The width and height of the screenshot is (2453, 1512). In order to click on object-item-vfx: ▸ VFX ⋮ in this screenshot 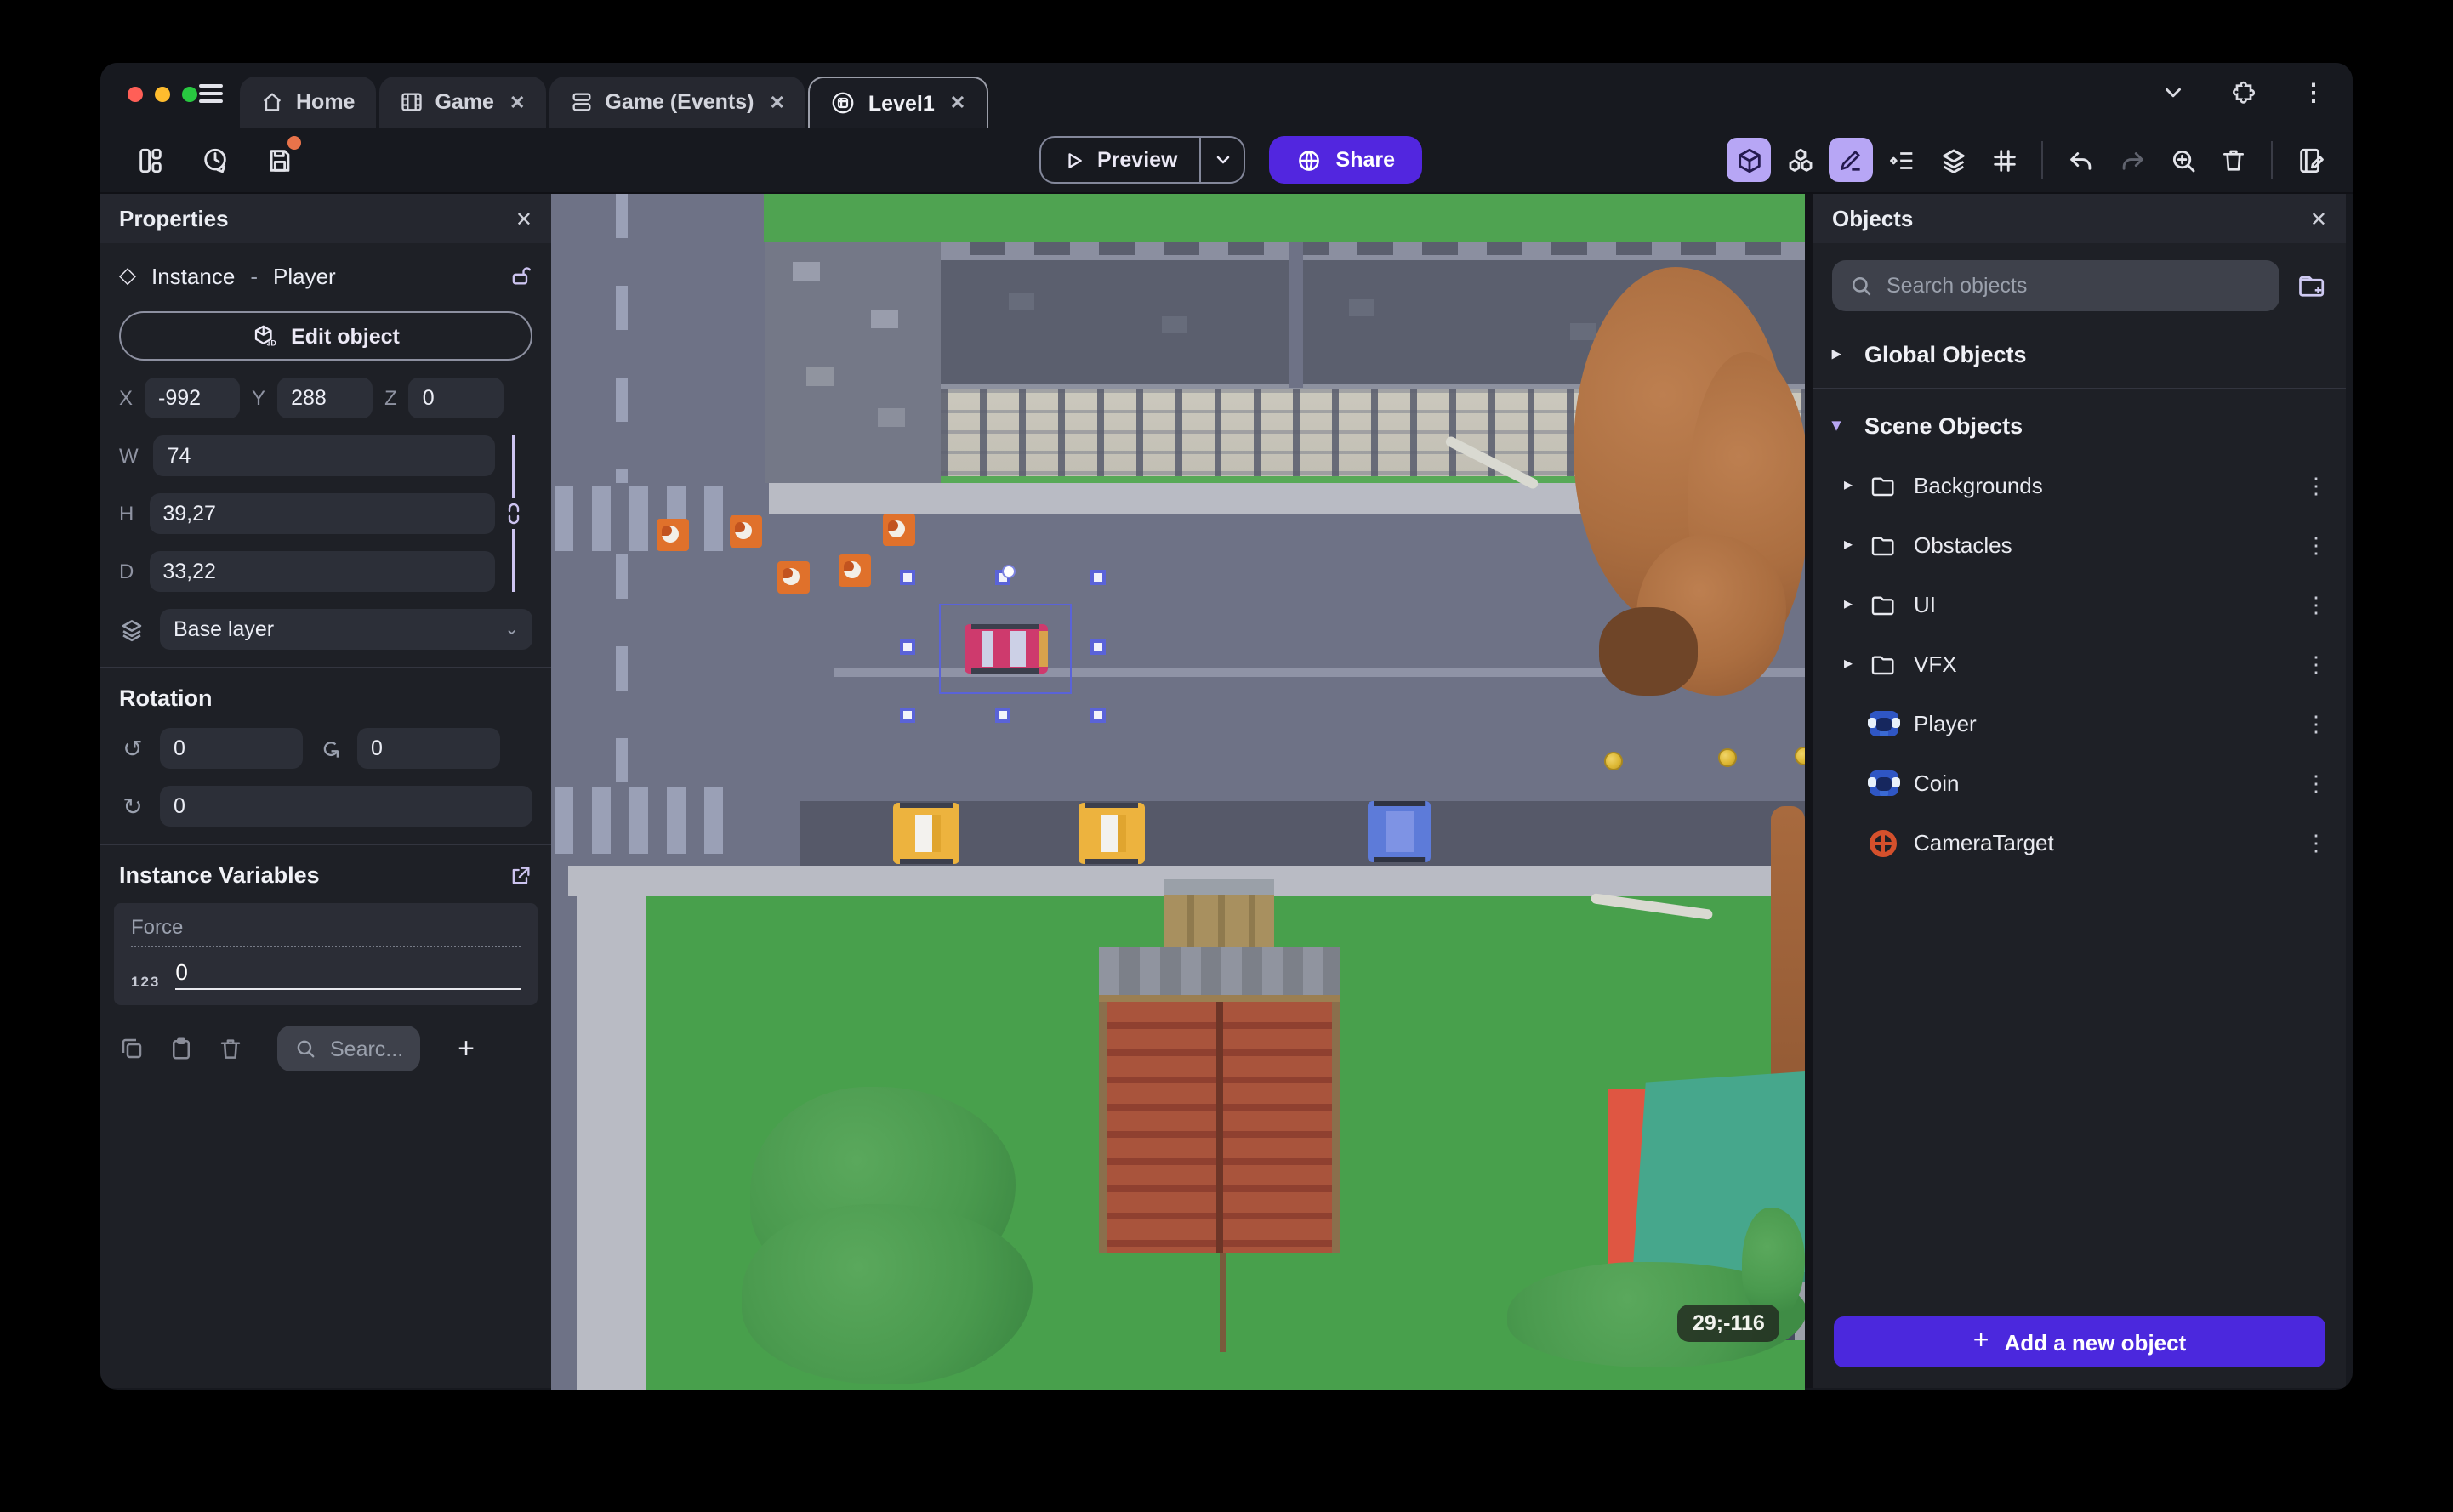, I will do `click(2079, 664)`.